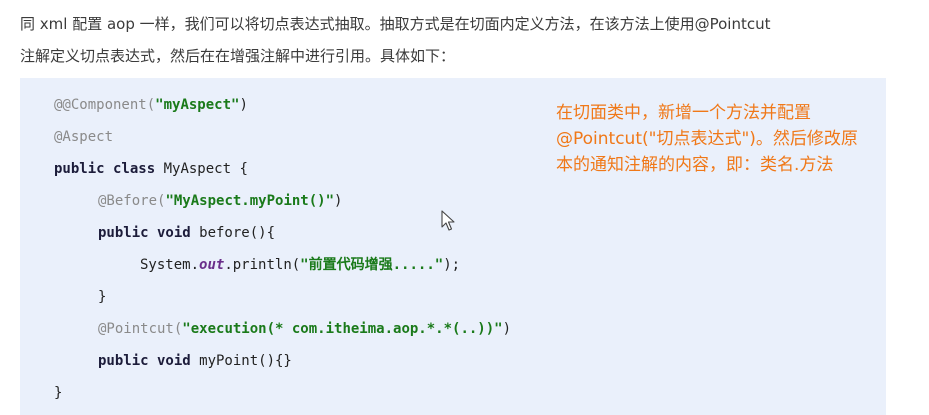 This screenshot has width=929, height=415. I want to click on code-line-println: System.out.println("前置代码增强.....");, so click(300, 265).